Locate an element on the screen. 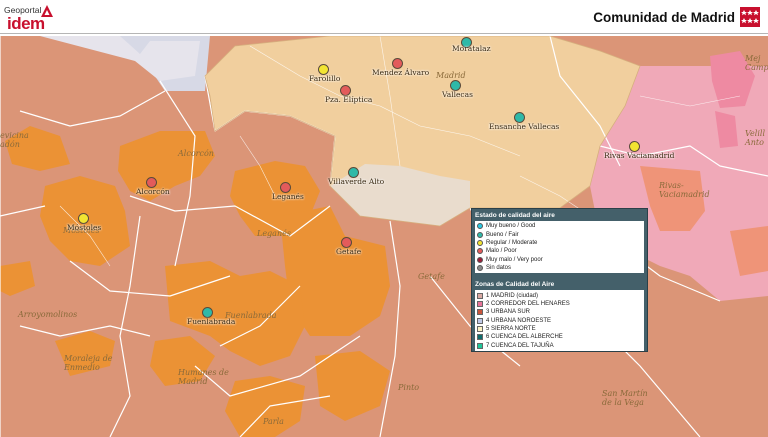 The height and width of the screenshot is (437, 768). place-label: Arroyomolinos is located at coordinates (48, 314).